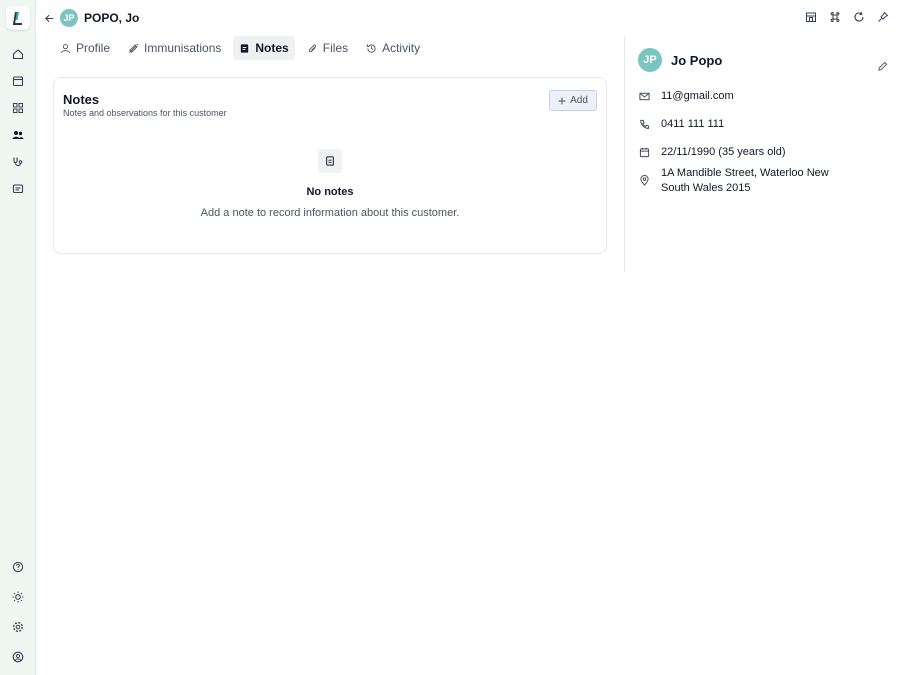 The width and height of the screenshot is (900, 675). What do you see at coordinates (330, 161) in the screenshot?
I see `empty-note-icon` at bounding box center [330, 161].